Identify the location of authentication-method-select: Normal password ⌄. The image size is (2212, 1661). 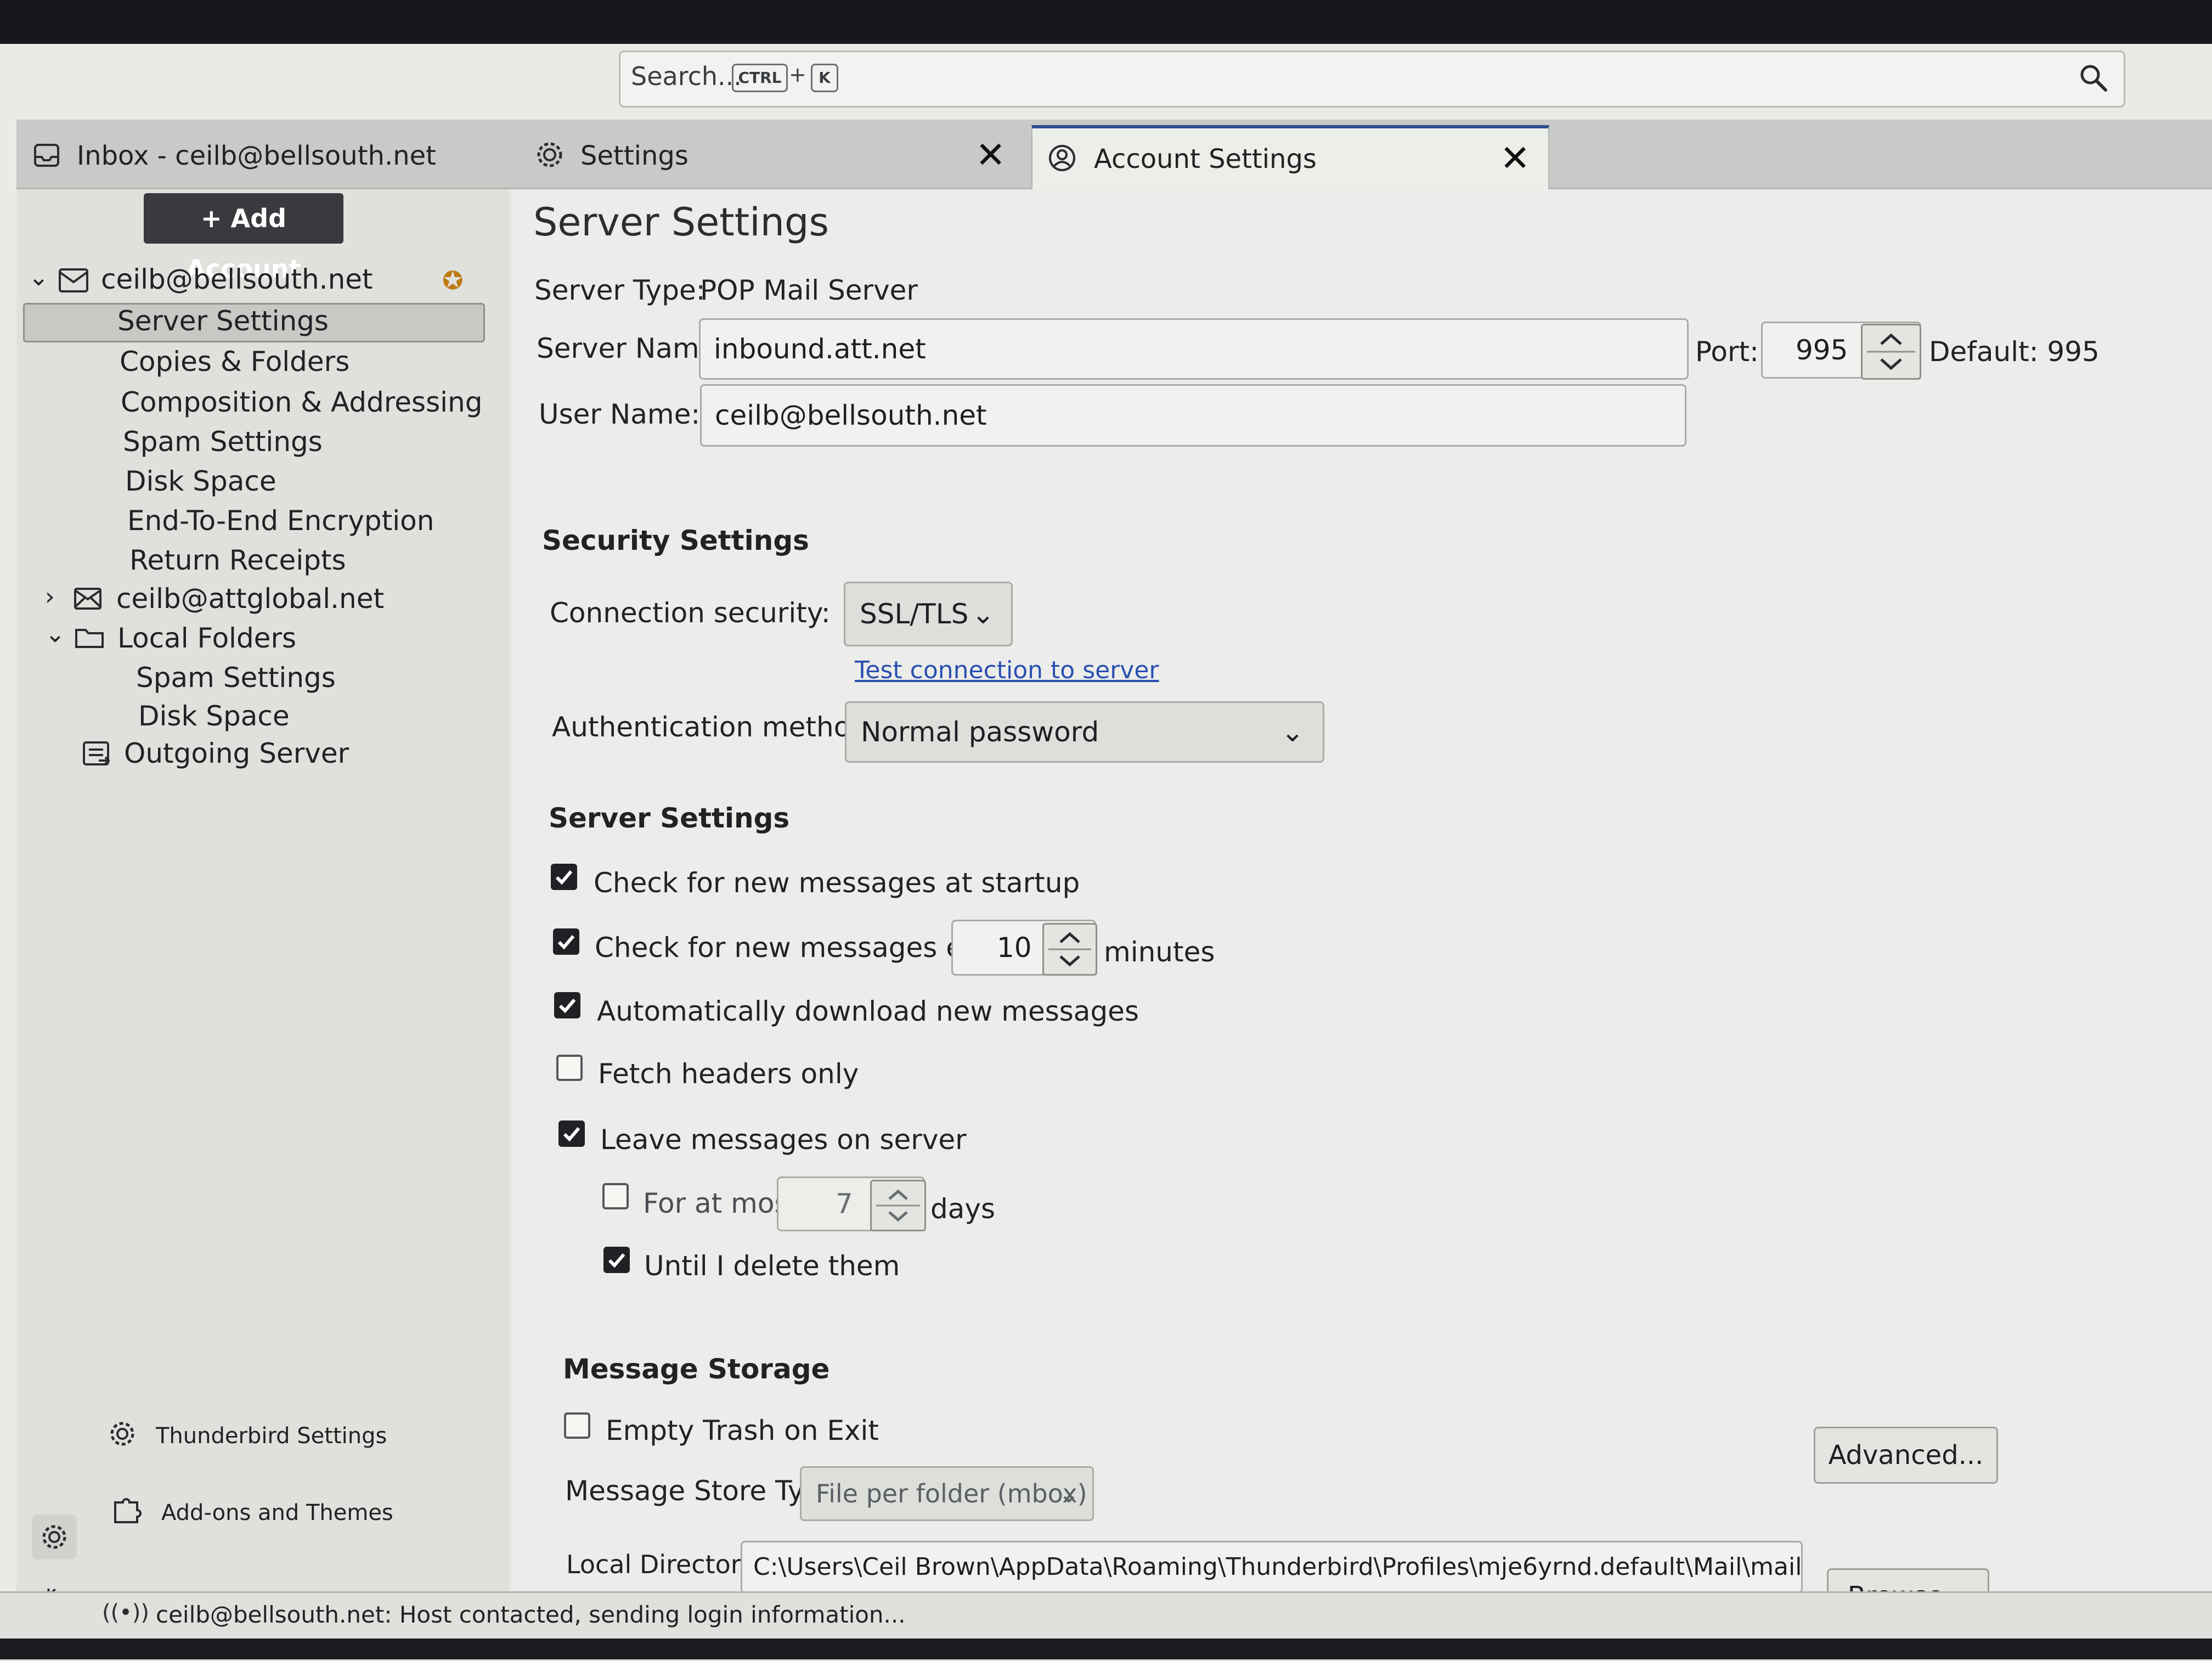
(1084, 732).